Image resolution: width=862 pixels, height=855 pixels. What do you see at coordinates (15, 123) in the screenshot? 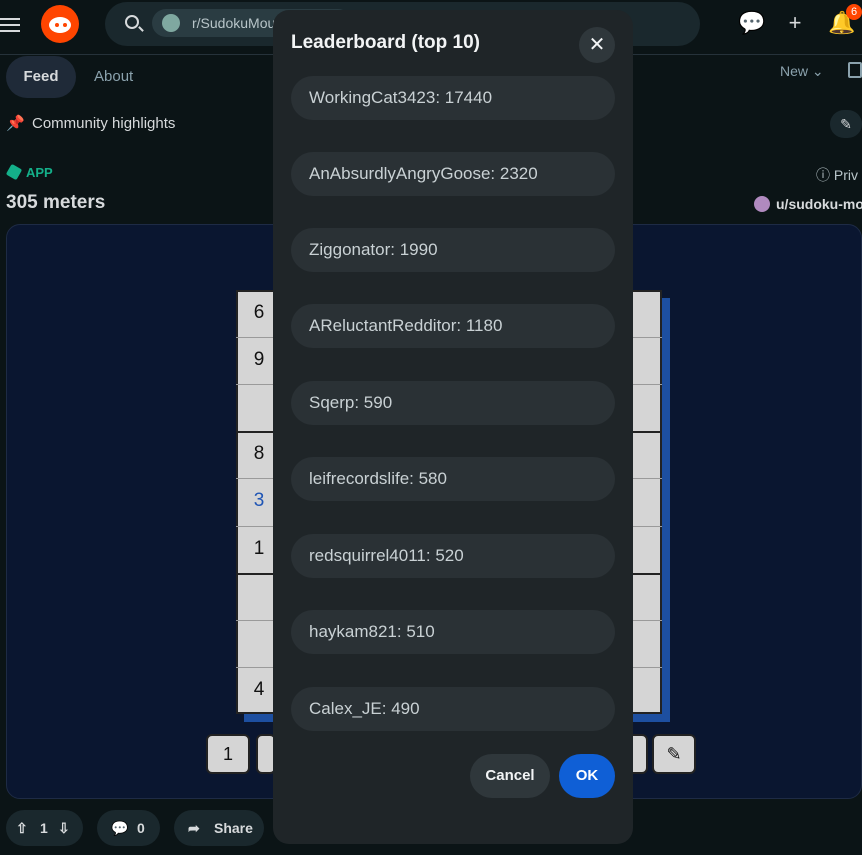
I see `pin-icon: 📌` at bounding box center [15, 123].